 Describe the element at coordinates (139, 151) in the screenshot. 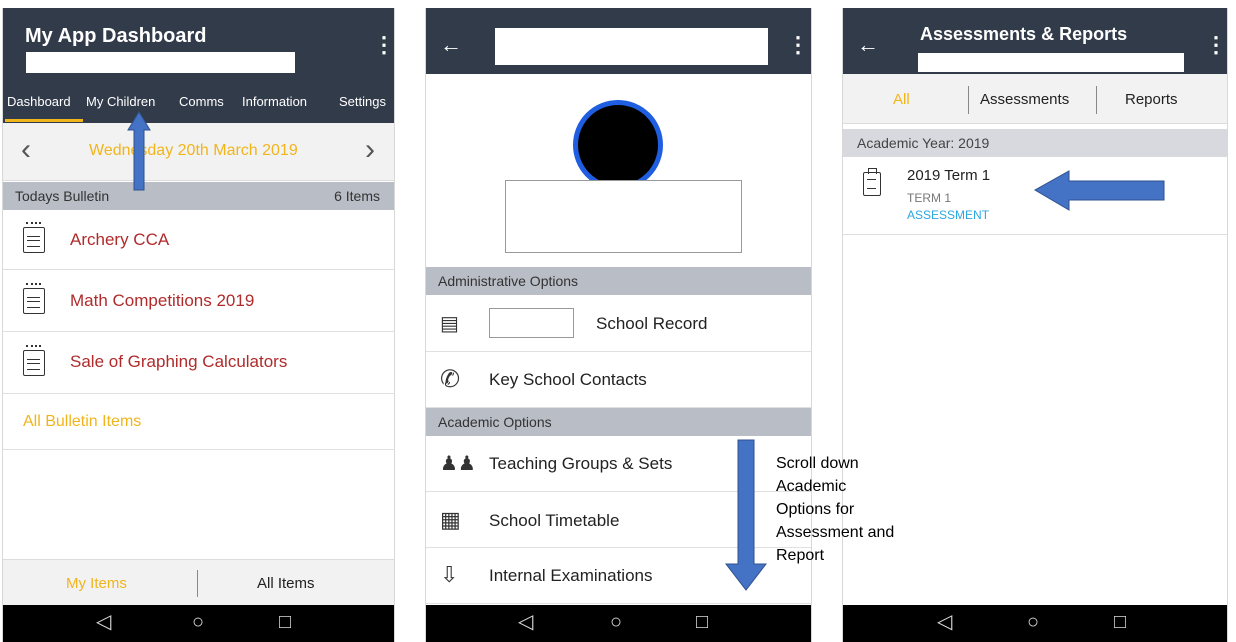

I see `up-arrow-annotation` at that location.